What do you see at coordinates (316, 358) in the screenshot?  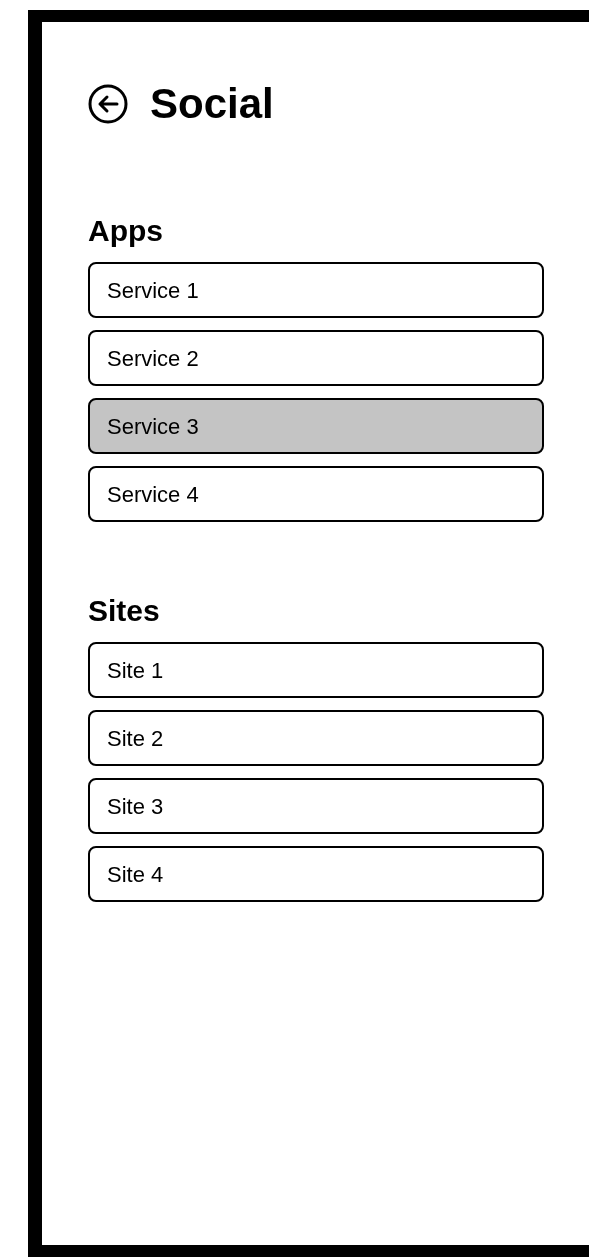 I see `list-item: Service 2` at bounding box center [316, 358].